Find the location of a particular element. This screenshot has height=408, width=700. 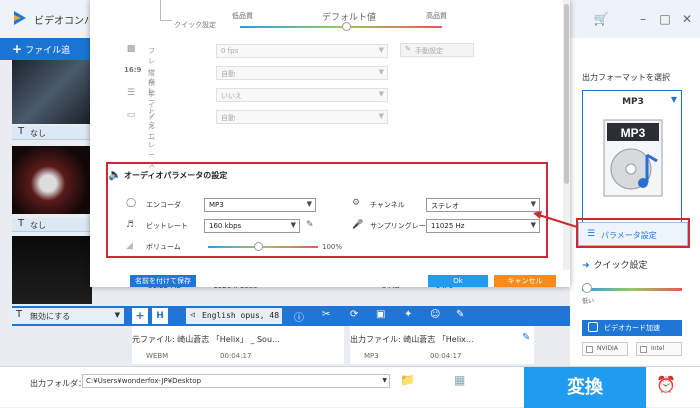

quick-settings-label: ➜ クイック設定 is located at coordinates (615, 264).